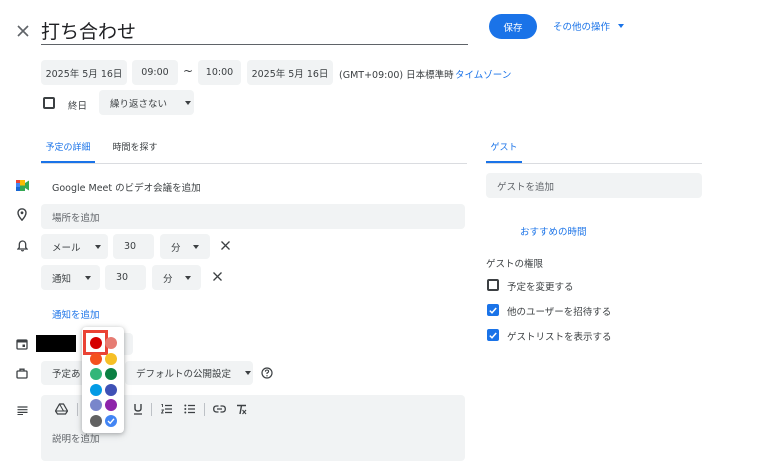 The image size is (770, 461). I want to click on tab-find-time-label: 時間を探す, so click(135, 148).